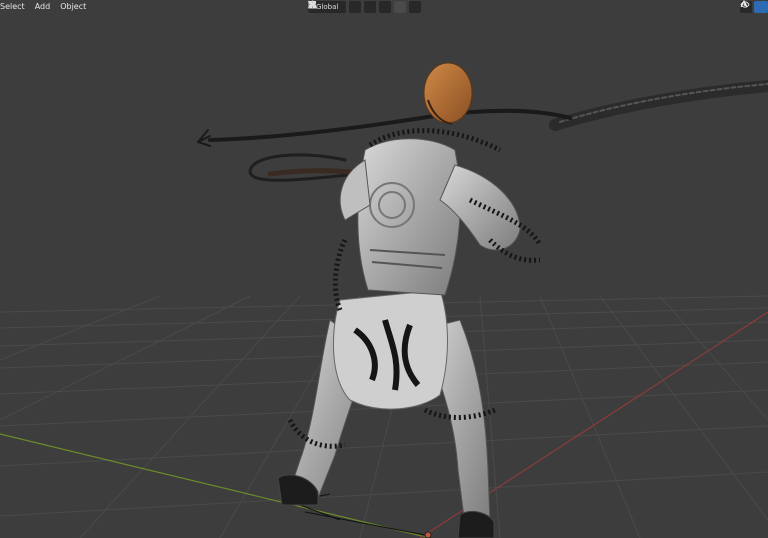  What do you see at coordinates (73, 7) in the screenshot?
I see `menu-object: Object` at bounding box center [73, 7].